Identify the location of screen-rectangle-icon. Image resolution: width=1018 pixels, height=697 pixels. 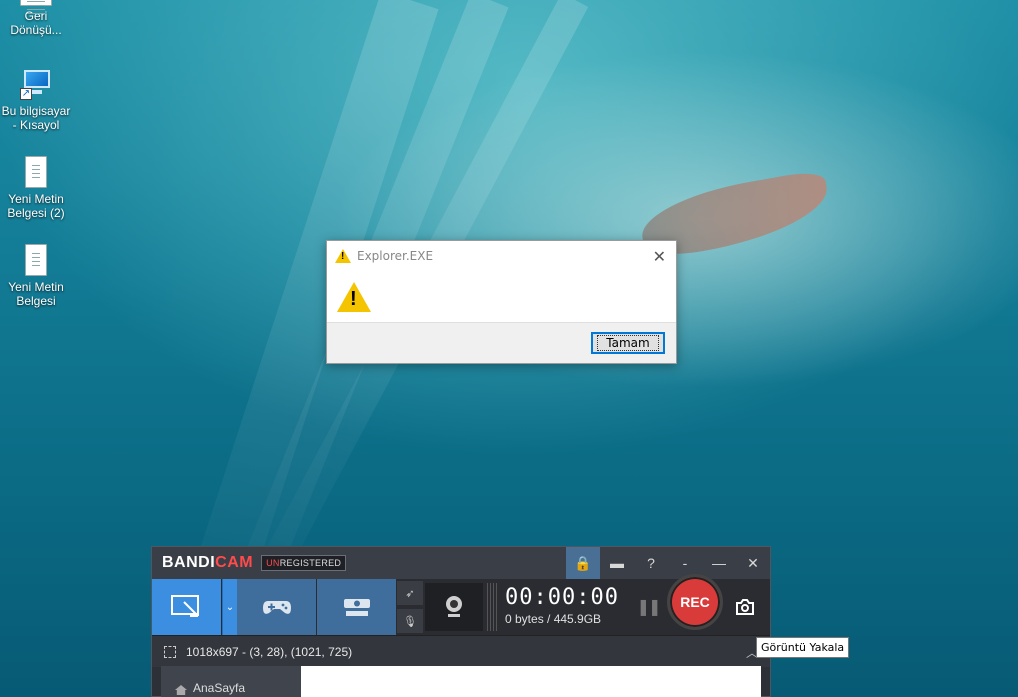
(184, 606).